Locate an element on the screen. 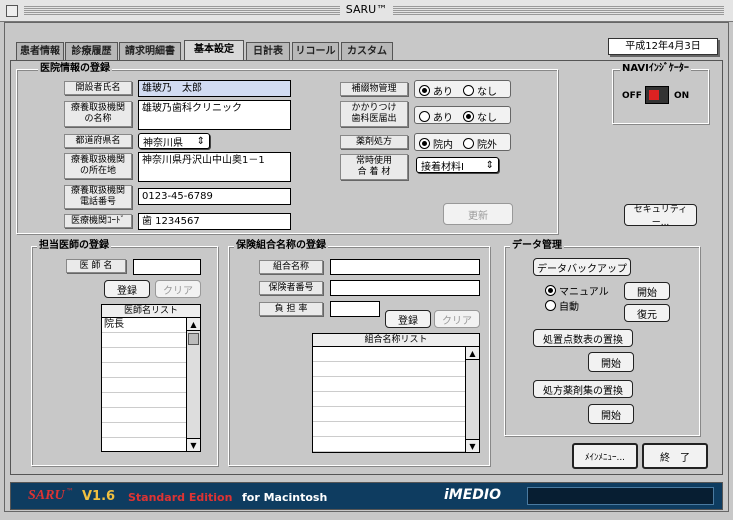 This screenshot has height=520, width=733. tab-basic-settings: 基本設定 is located at coordinates (214, 50).